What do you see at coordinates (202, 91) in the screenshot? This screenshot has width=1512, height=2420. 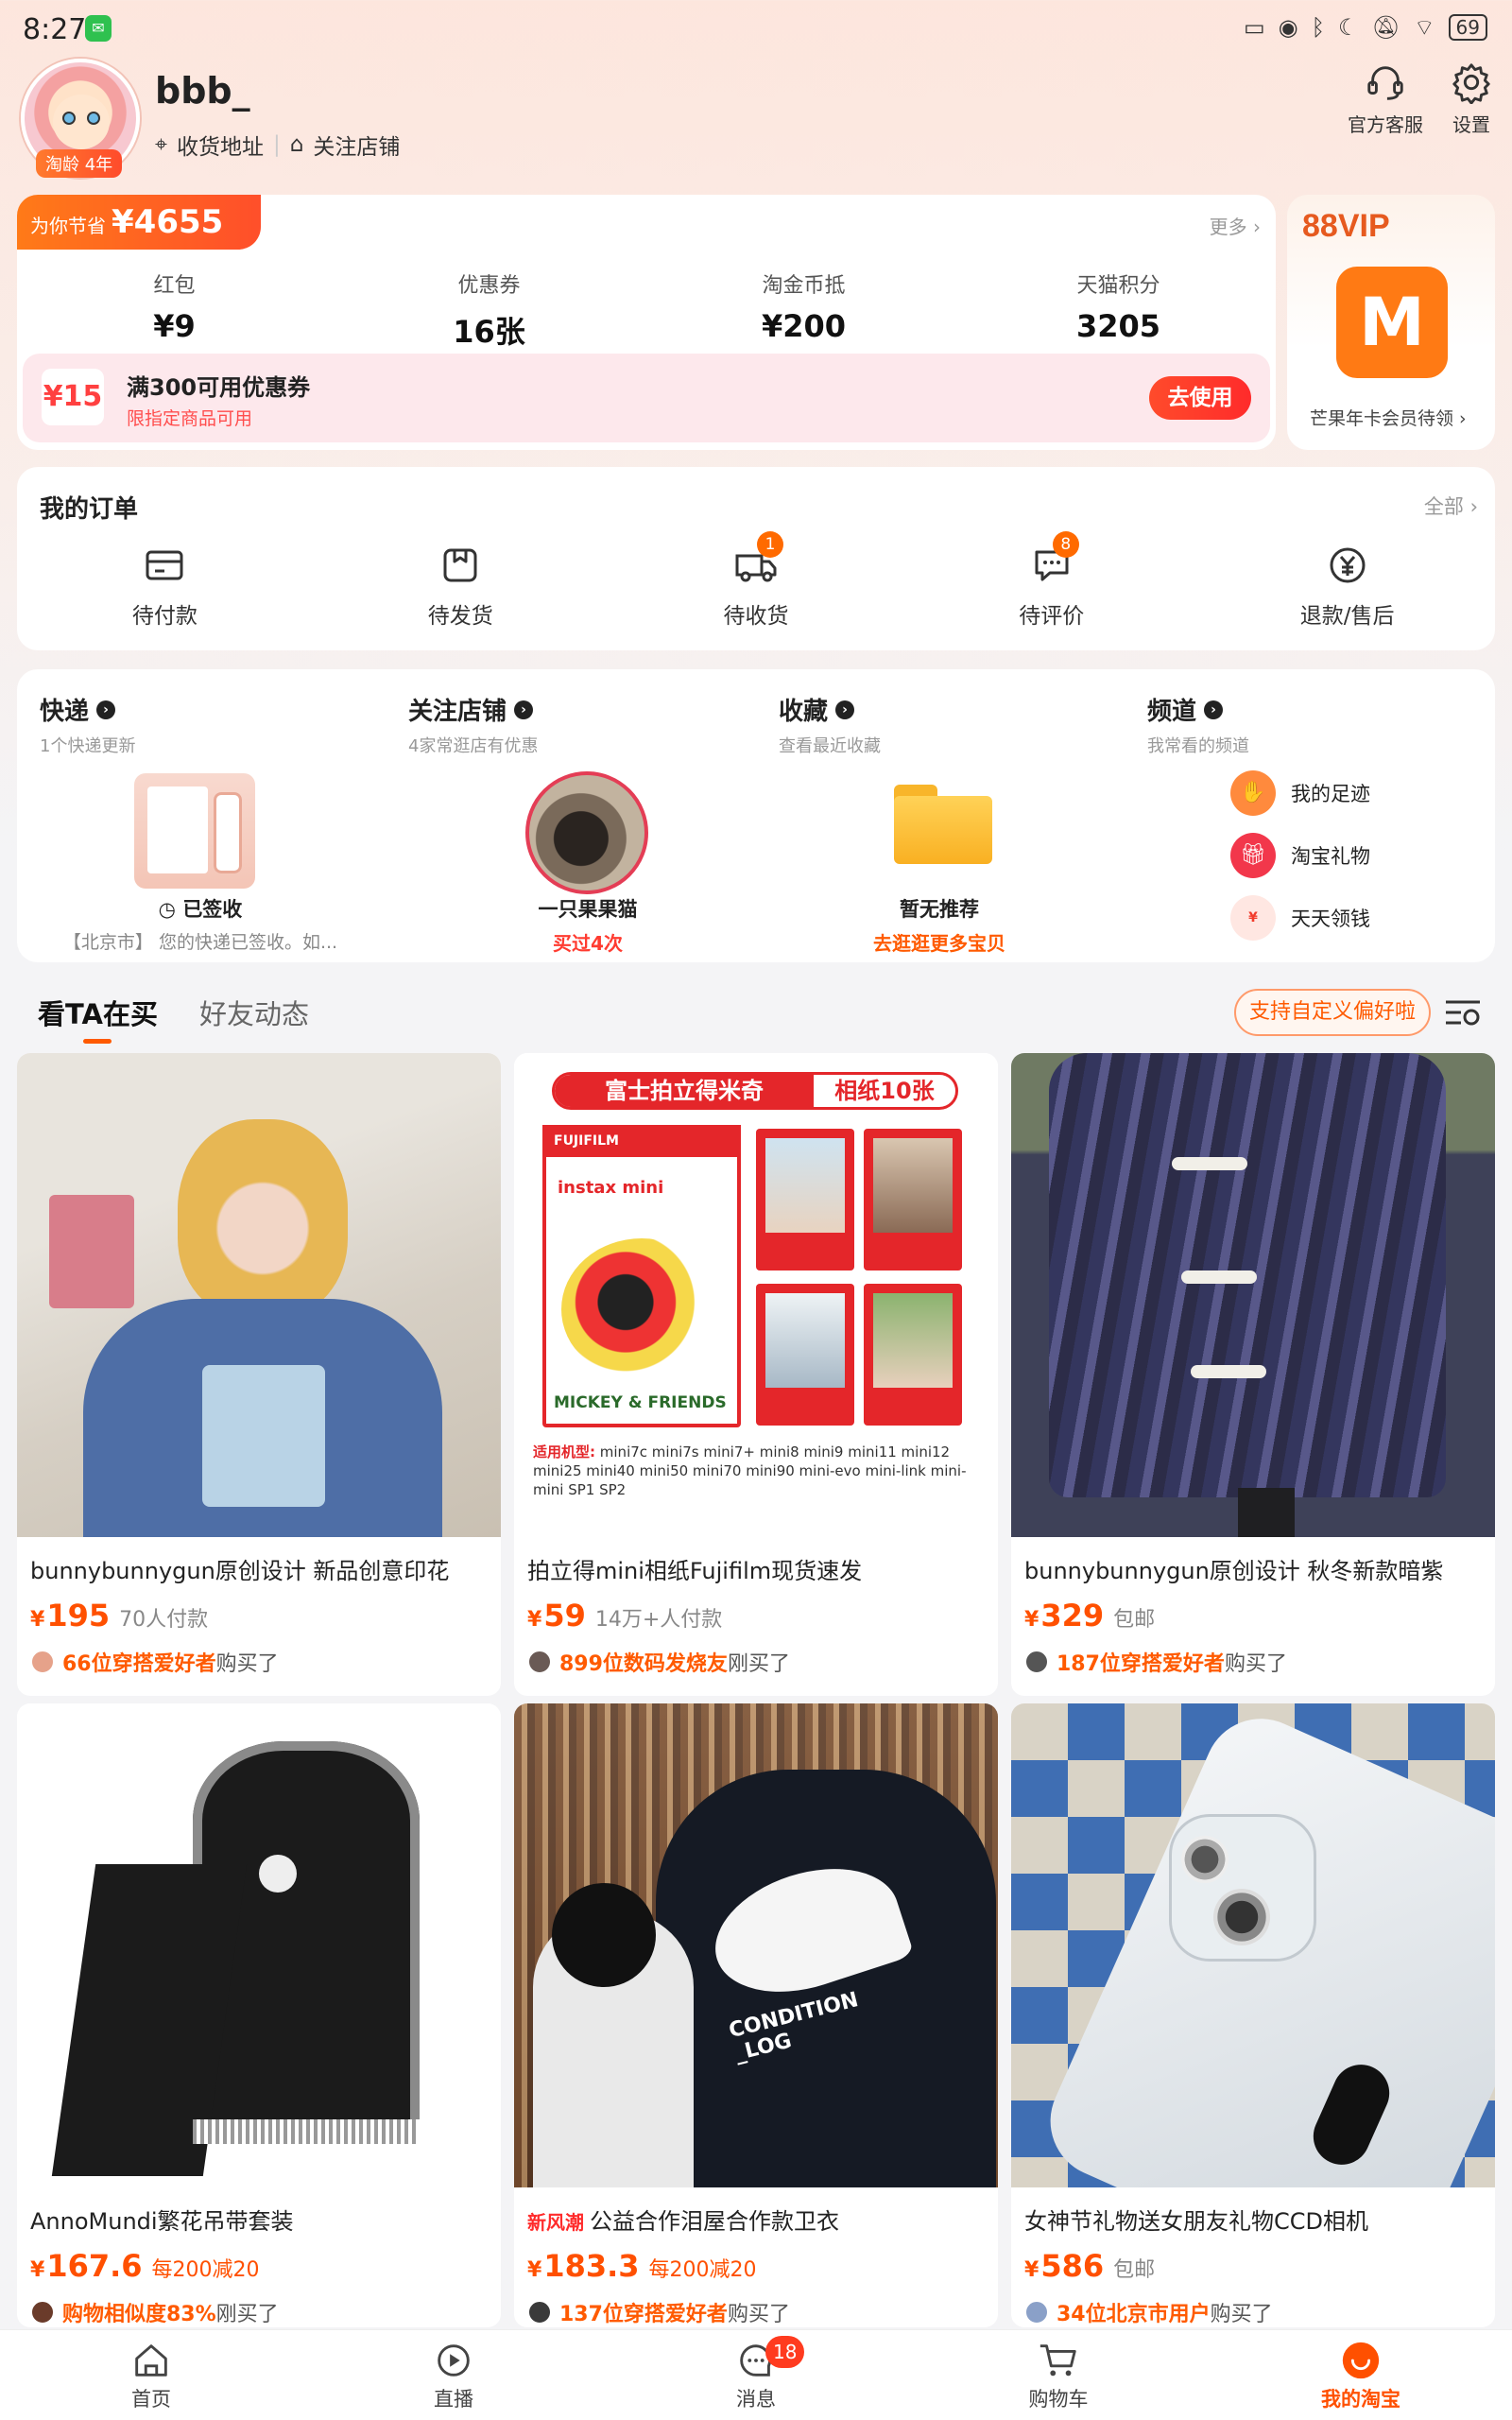 I see `username: bbb_` at bounding box center [202, 91].